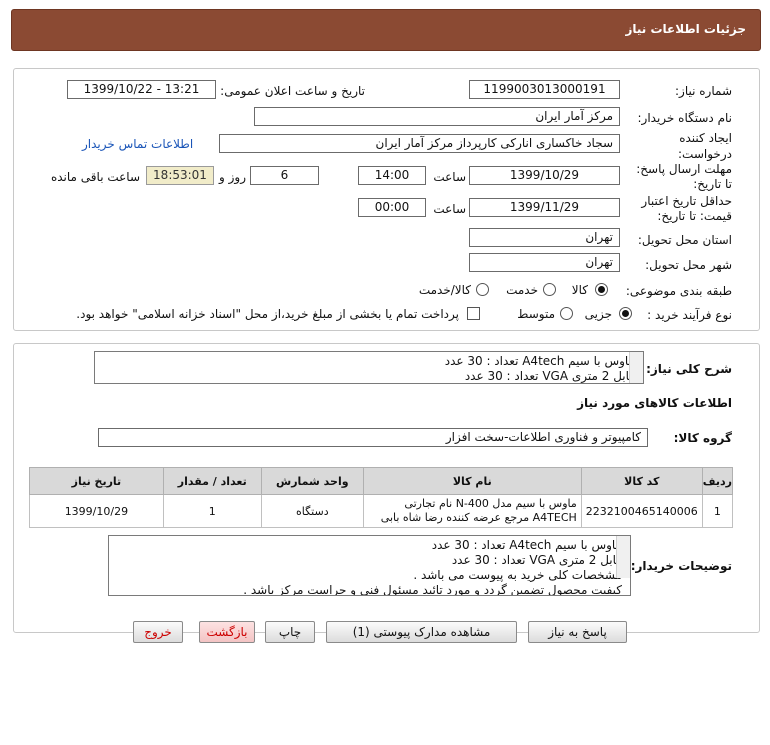 The image size is (770, 745). What do you see at coordinates (522, 290) in the screenshot?
I see `category-service-label: خدمت` at bounding box center [522, 290].